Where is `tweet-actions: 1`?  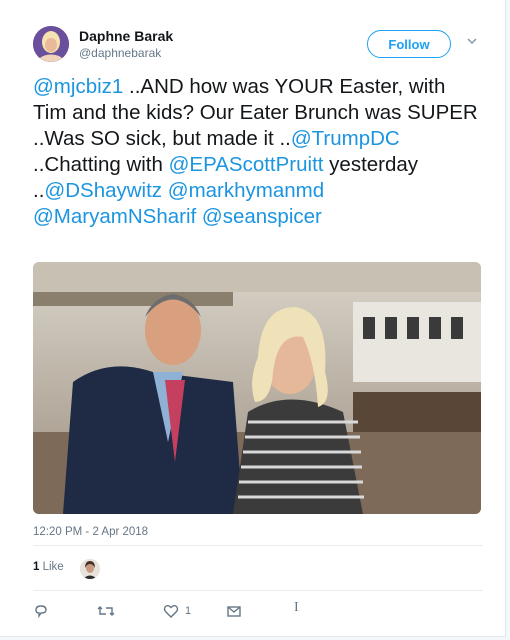
tweet-actions: 1 is located at coordinates (233, 611).